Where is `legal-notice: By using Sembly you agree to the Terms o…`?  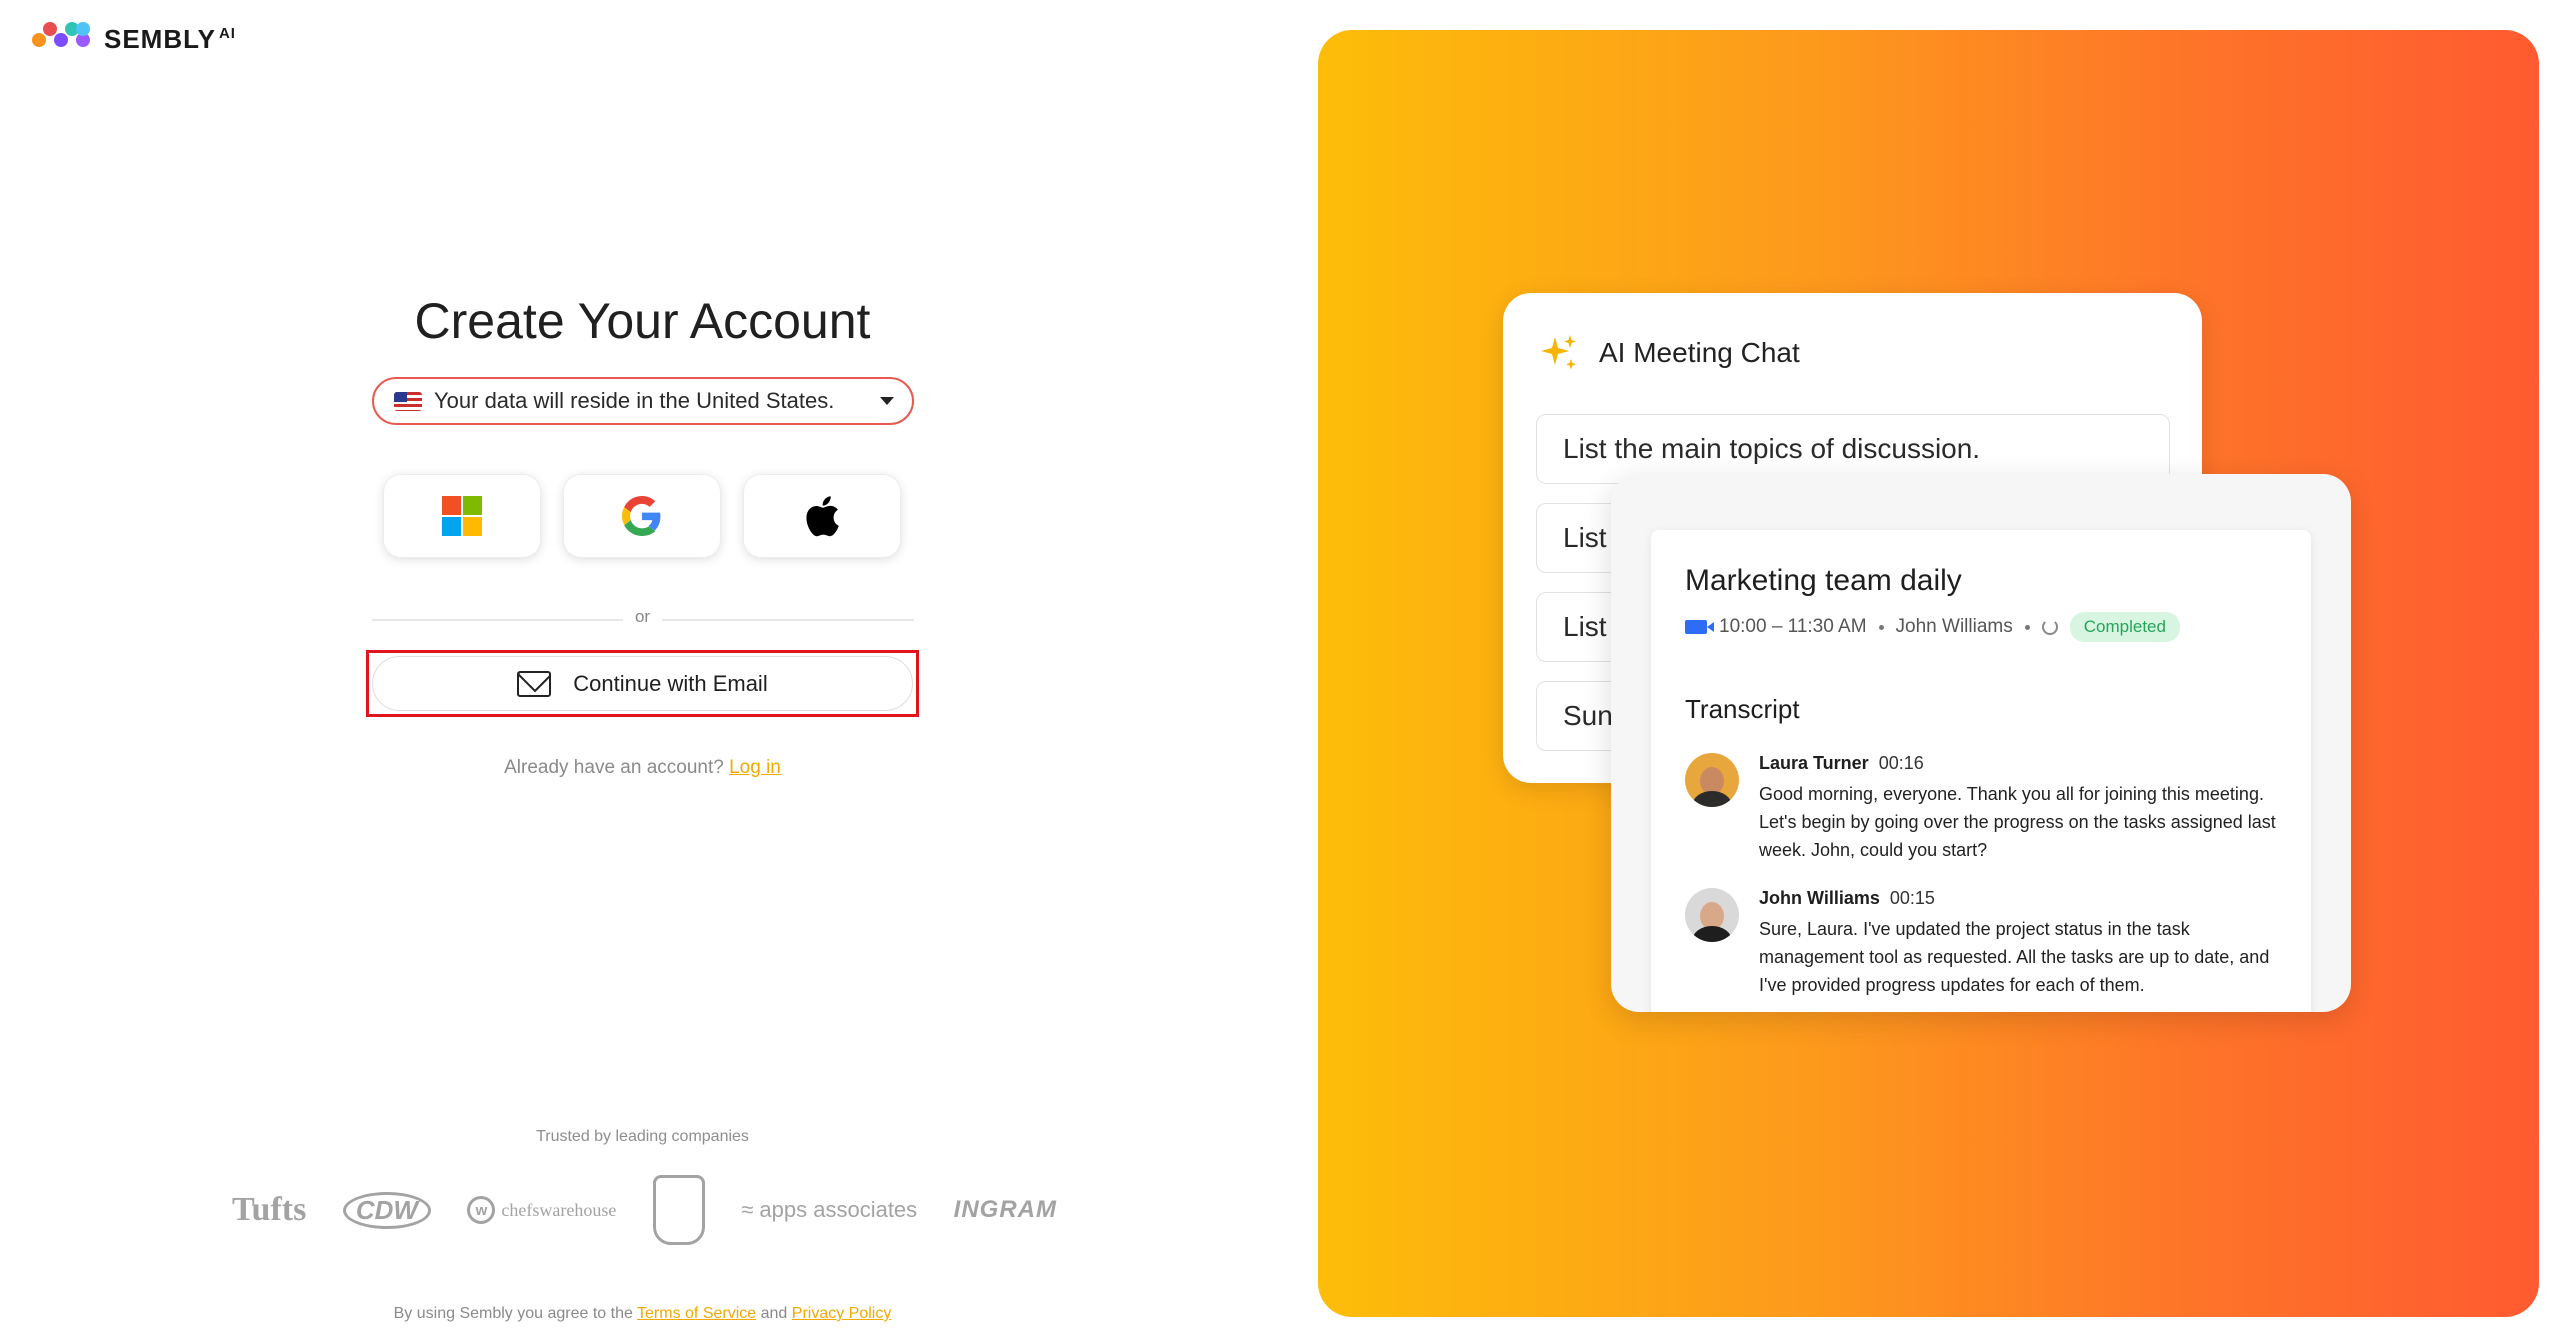
legal-notice: By using Sembly you agree to the Terms o… is located at coordinates (642, 1314).